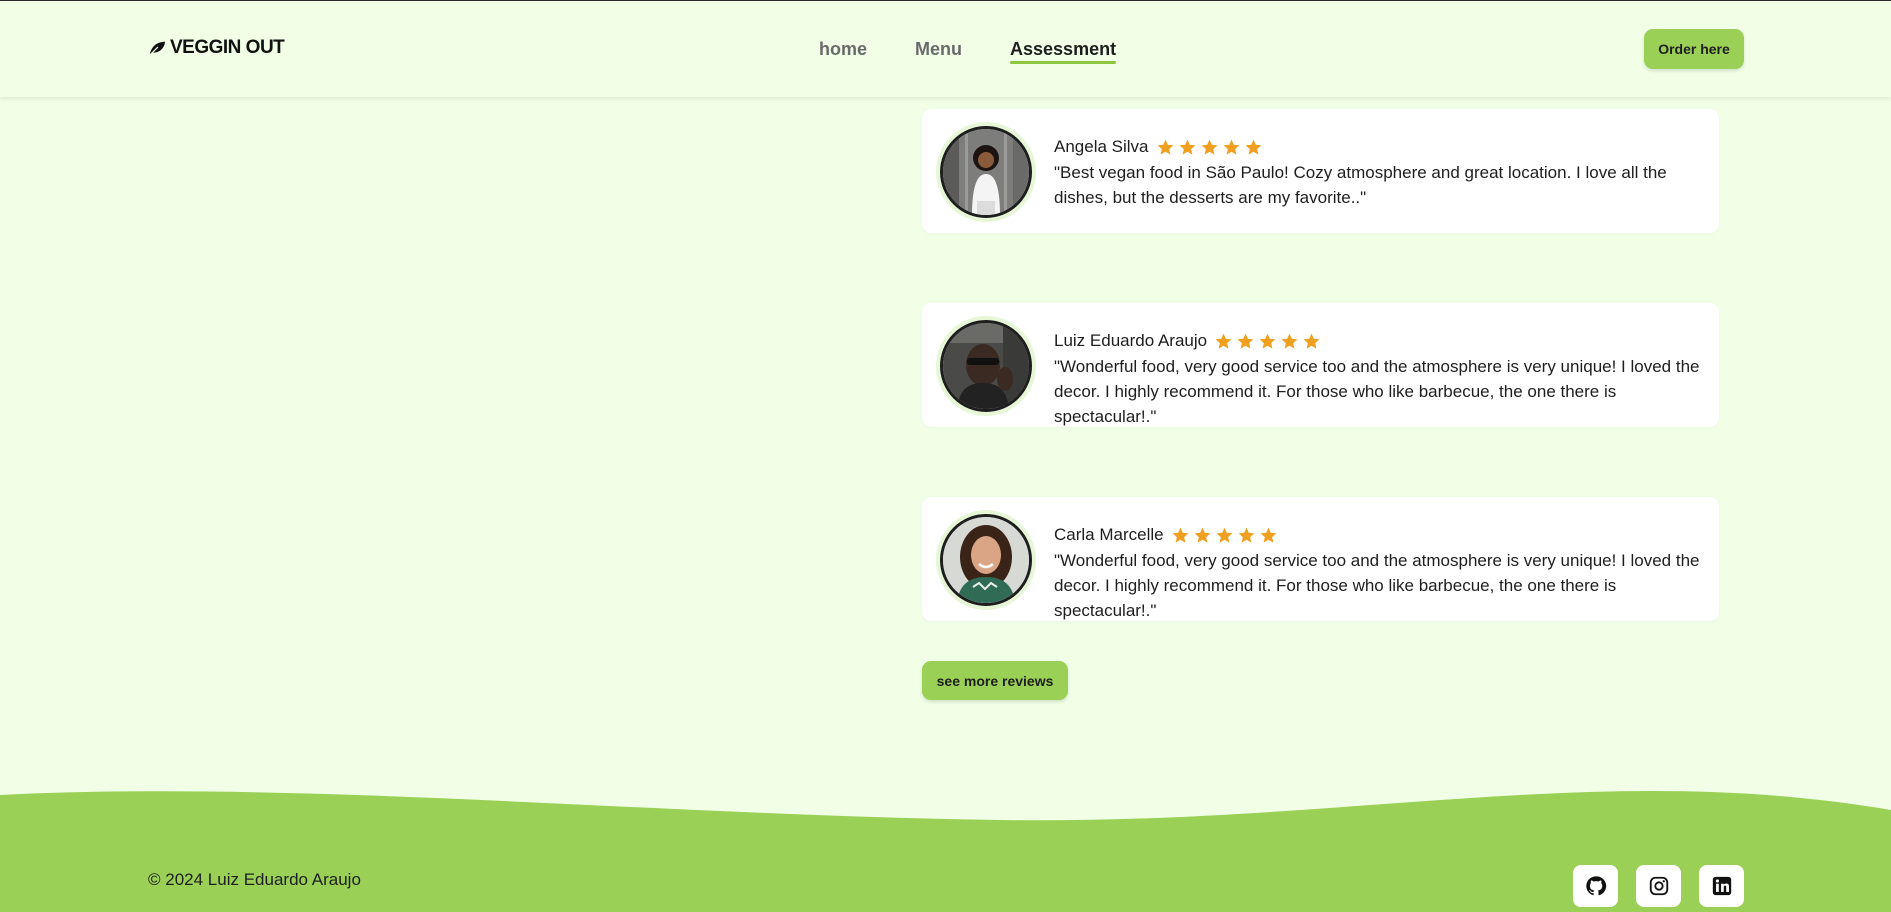 The width and height of the screenshot is (1891, 912). Describe the element at coordinates (157, 48) in the screenshot. I see `leaf-icon` at that location.